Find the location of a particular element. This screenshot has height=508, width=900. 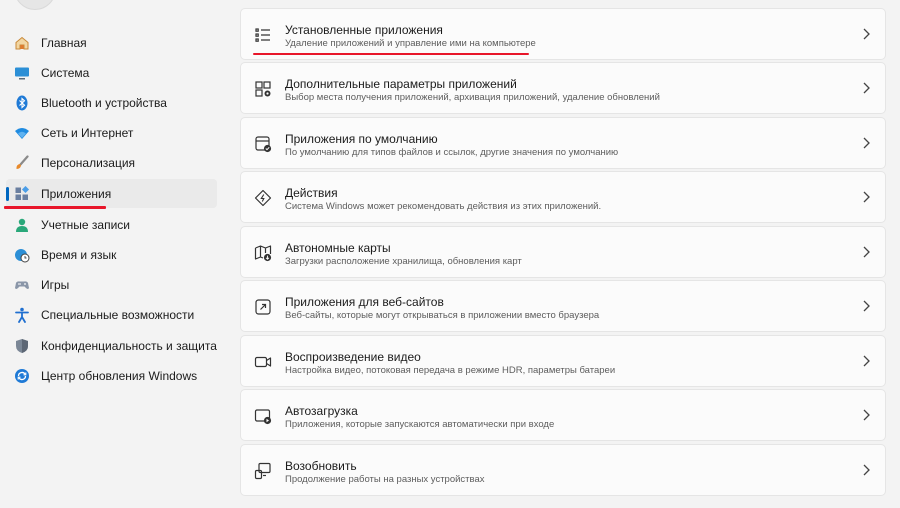

display-icon is located at coordinates (22, 73).